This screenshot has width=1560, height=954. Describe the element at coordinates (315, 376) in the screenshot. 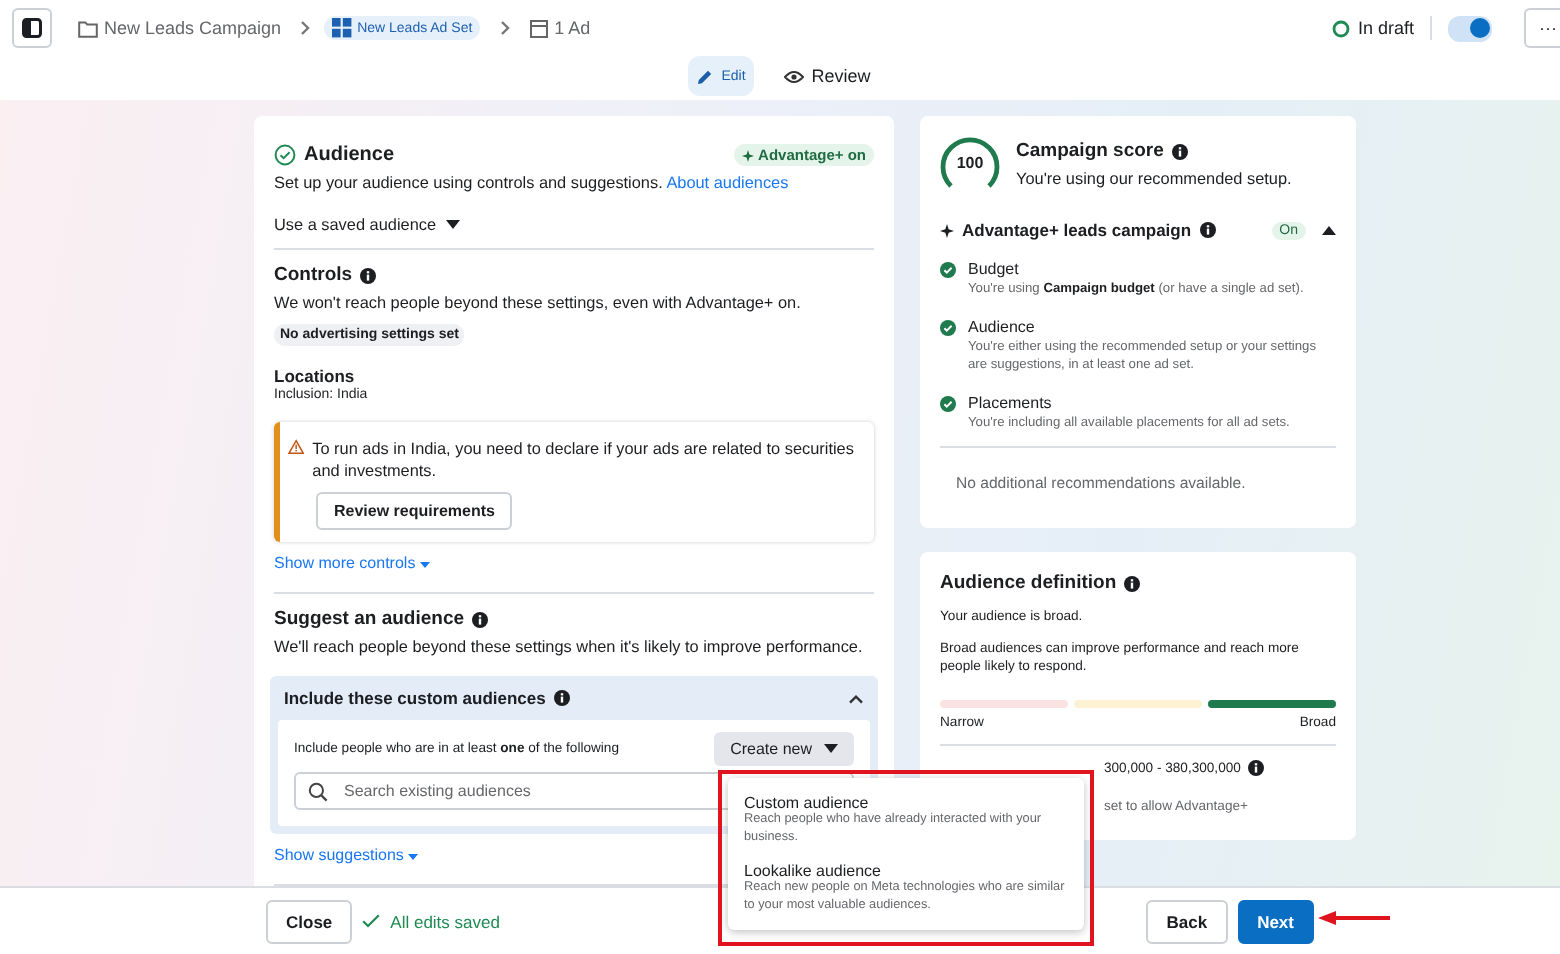

I see `locations-title: Locations` at that location.